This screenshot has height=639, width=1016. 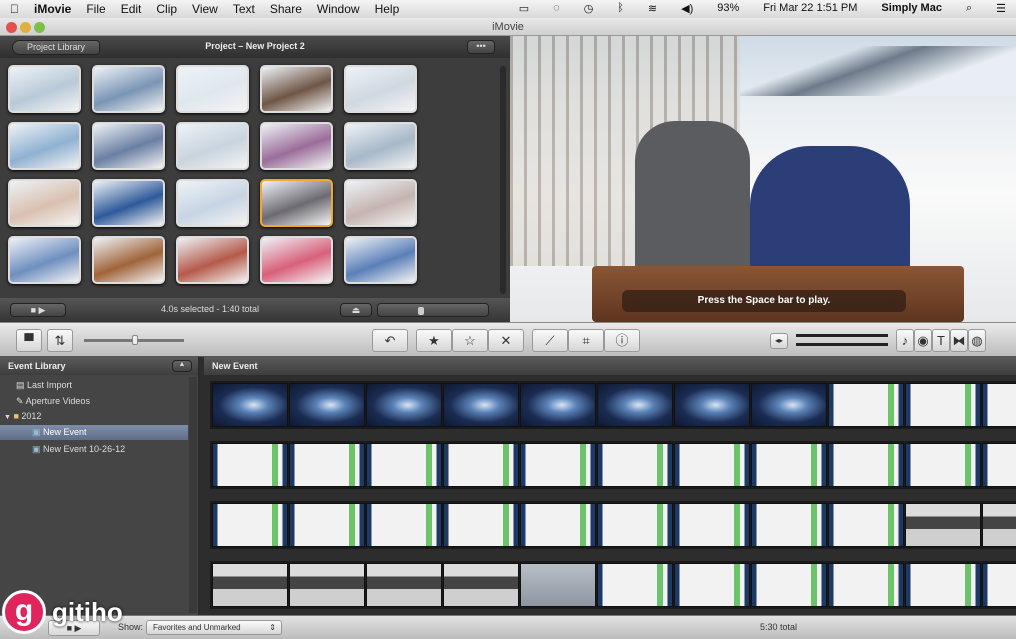 What do you see at coordinates (556, 8) in the screenshot?
I see `sync-icon: ◌` at bounding box center [556, 8].